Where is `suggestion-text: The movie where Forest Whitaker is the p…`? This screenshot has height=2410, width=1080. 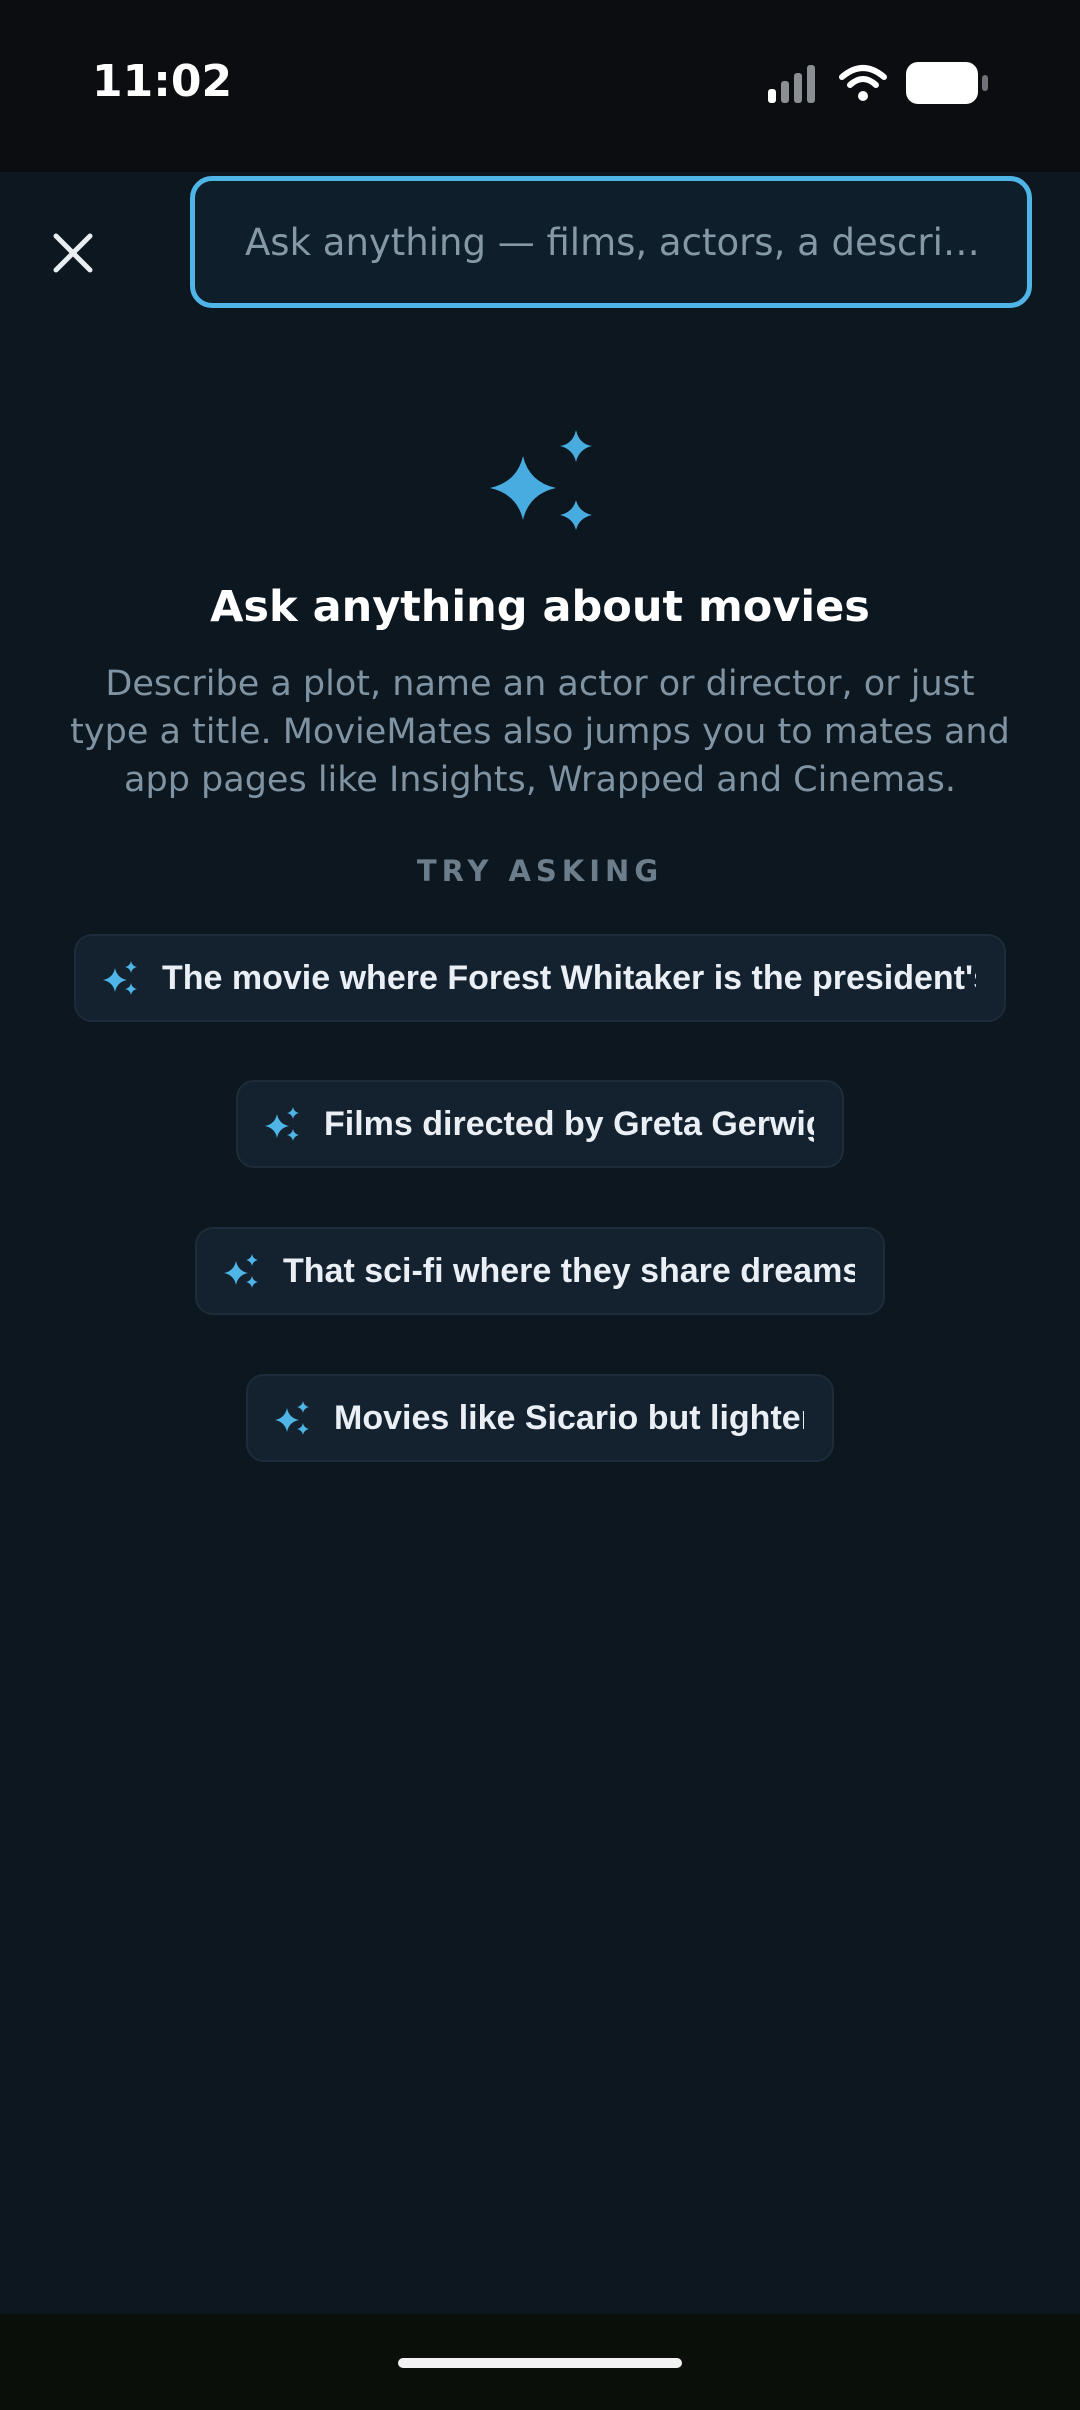
suggestion-text: The movie where Forest Whitaker is the p… is located at coordinates (569, 977).